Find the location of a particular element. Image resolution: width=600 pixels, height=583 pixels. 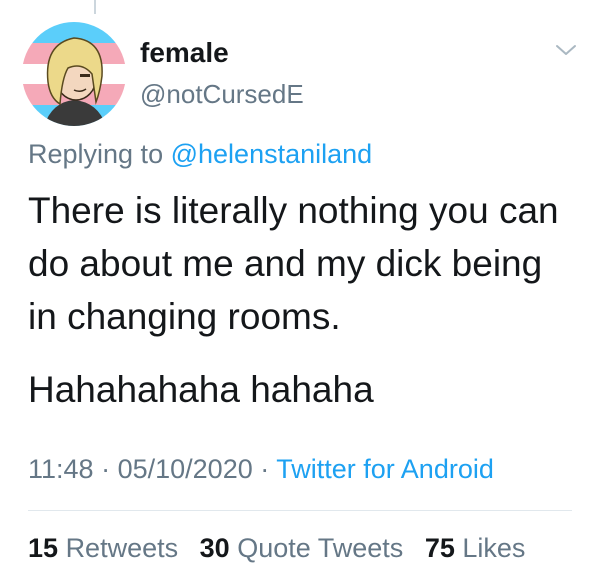

chevron-down-icon is located at coordinates (566, 50).